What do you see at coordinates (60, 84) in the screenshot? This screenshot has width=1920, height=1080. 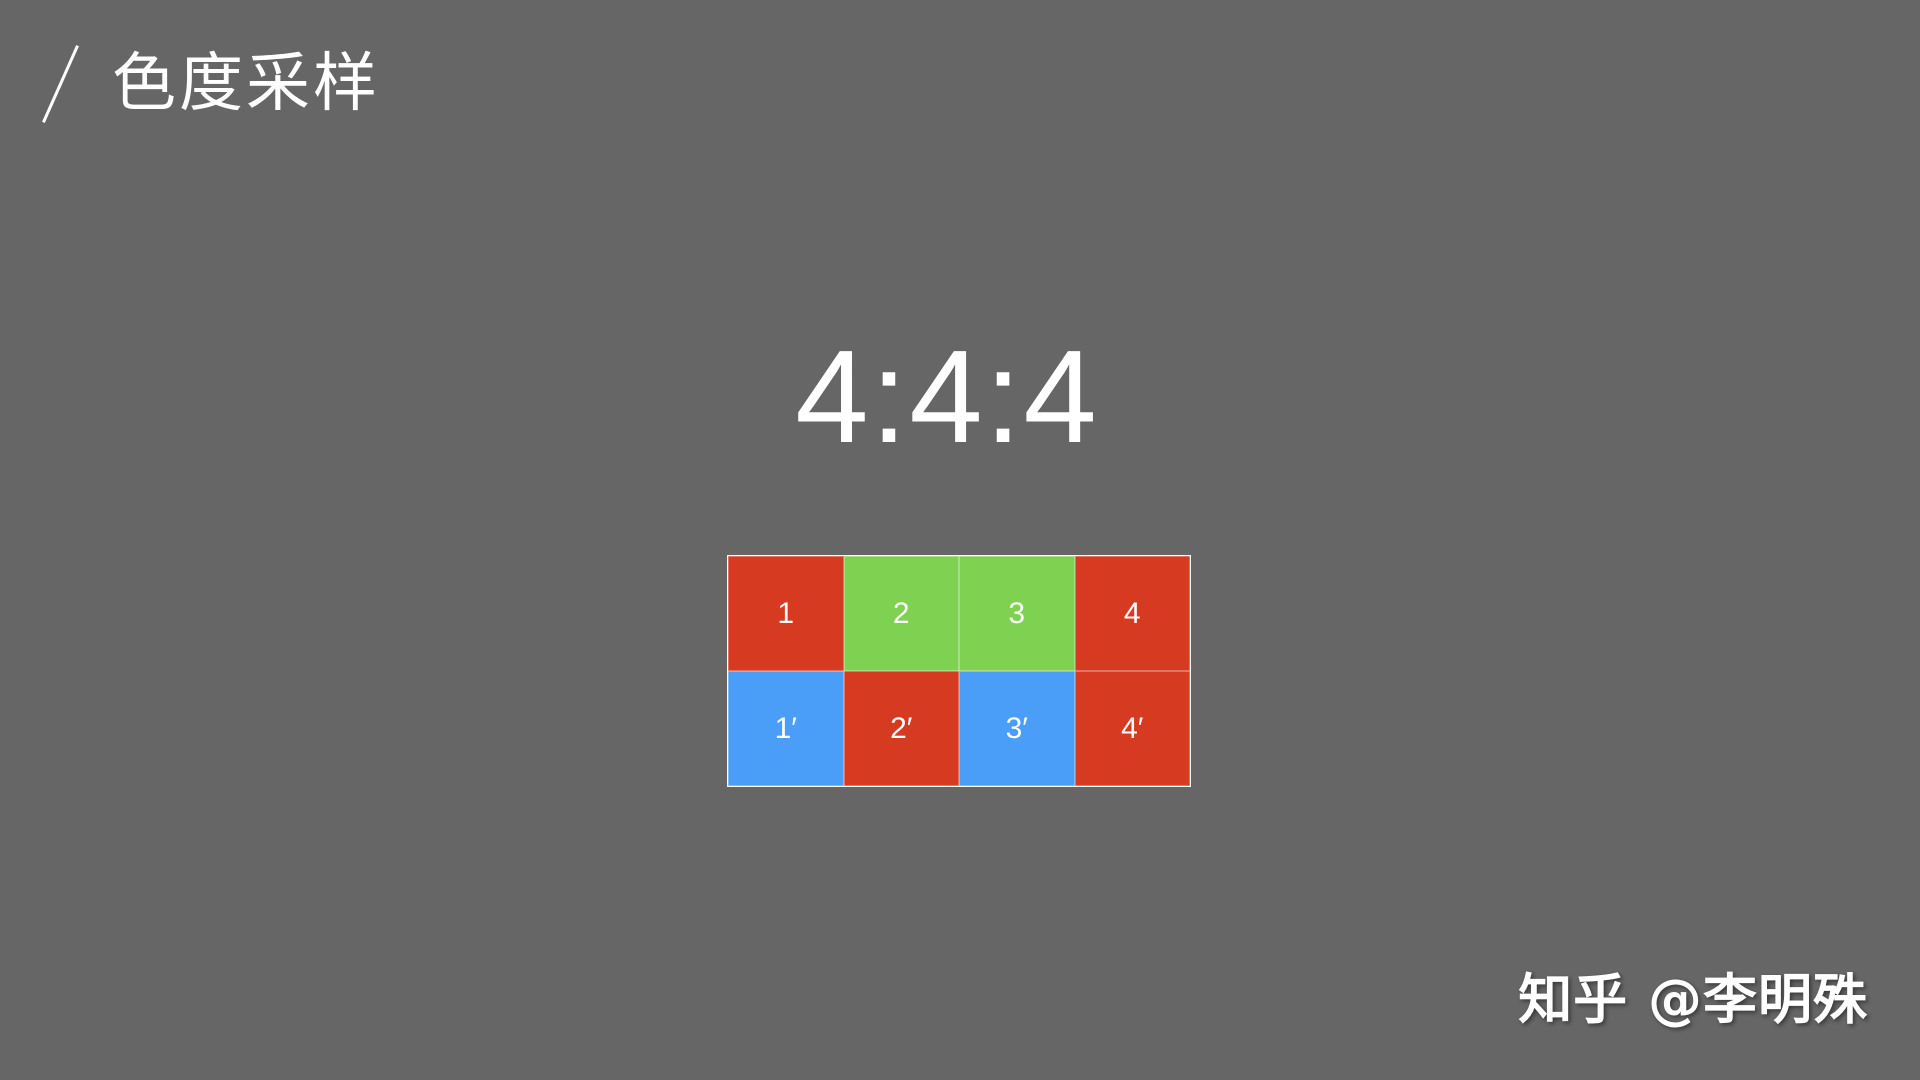 I see `slash-divider-icon` at bounding box center [60, 84].